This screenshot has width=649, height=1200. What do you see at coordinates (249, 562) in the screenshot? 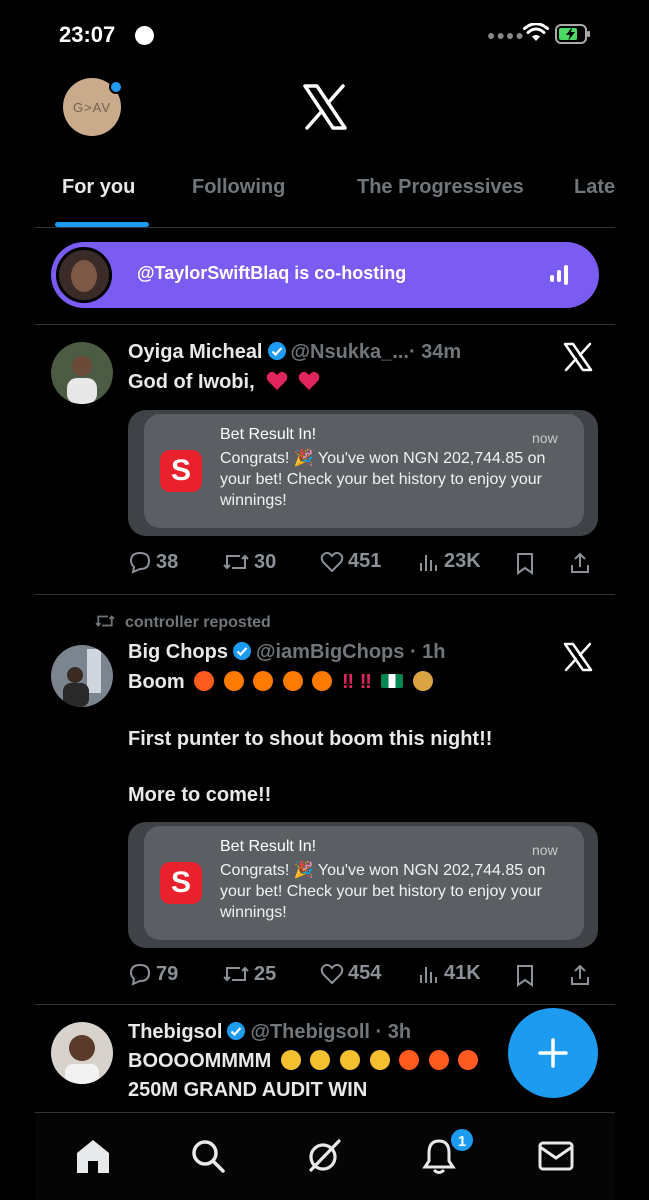
I see `repost-button: 30` at bounding box center [249, 562].